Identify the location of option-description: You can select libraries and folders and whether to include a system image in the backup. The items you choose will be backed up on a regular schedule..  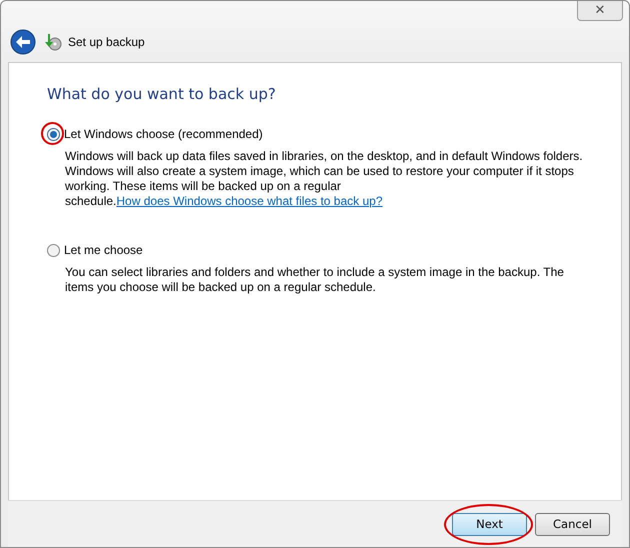
(315, 280).